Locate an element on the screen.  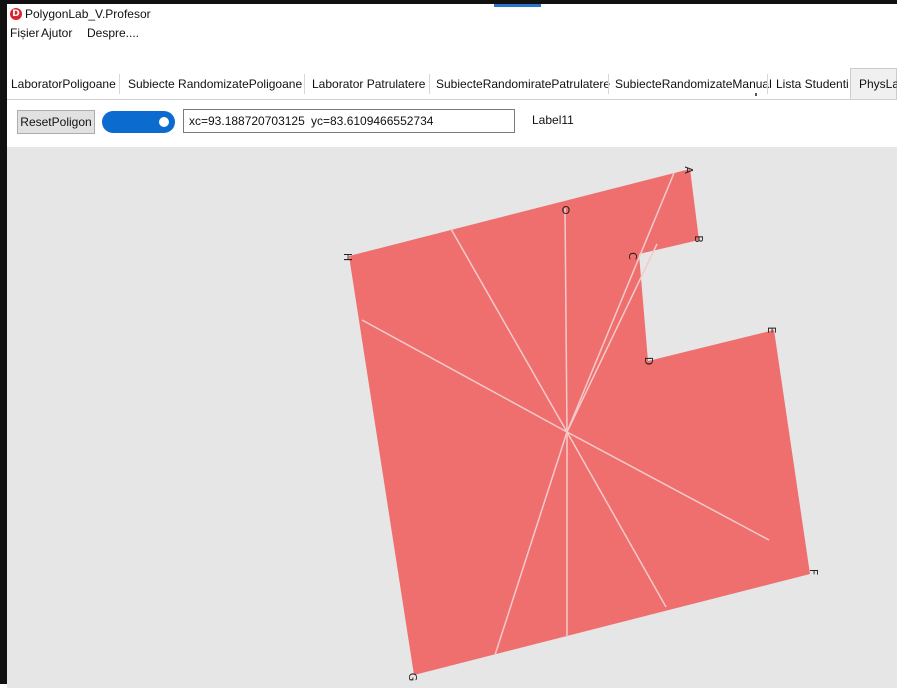
label11: Label11 is located at coordinates (553, 120).